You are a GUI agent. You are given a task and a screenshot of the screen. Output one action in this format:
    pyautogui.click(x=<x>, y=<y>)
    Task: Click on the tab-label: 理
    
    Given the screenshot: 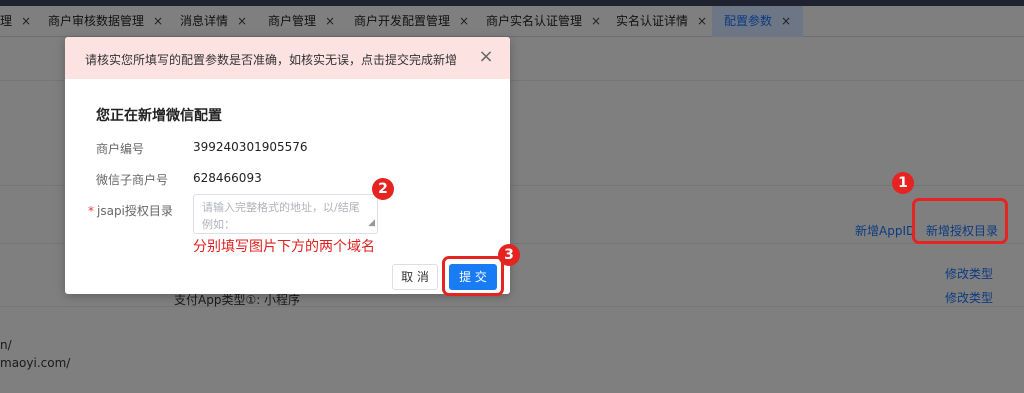 What is the action you would take?
    pyautogui.click(x=6, y=21)
    